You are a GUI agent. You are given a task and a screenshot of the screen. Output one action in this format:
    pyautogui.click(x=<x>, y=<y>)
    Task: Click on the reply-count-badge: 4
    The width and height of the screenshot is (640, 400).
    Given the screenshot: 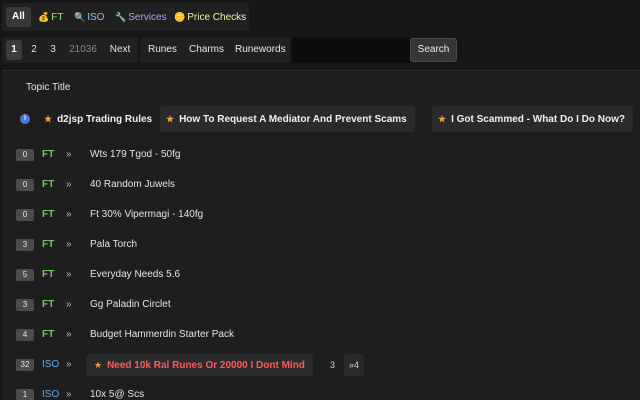 What is the action you would take?
    pyautogui.click(x=25, y=335)
    